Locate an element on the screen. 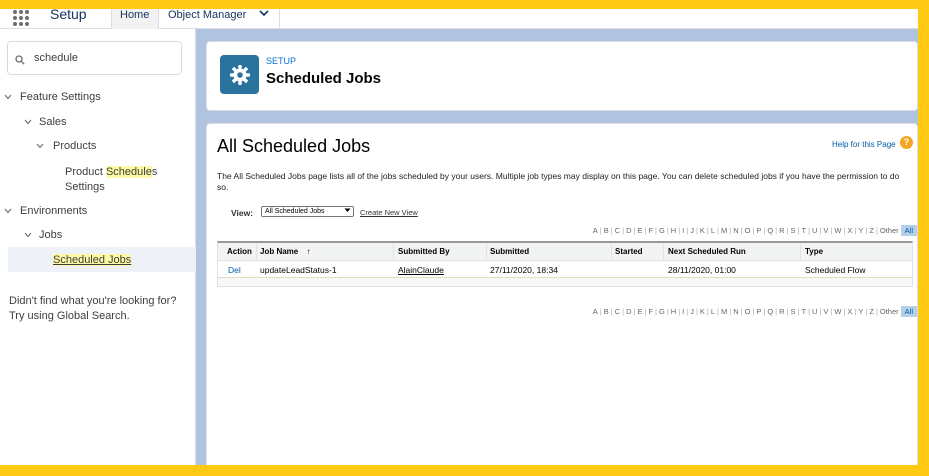 Image resolution: width=929 pixels, height=476 pixels. column-header-job-name: Job Name ↑ is located at coordinates (285, 251).